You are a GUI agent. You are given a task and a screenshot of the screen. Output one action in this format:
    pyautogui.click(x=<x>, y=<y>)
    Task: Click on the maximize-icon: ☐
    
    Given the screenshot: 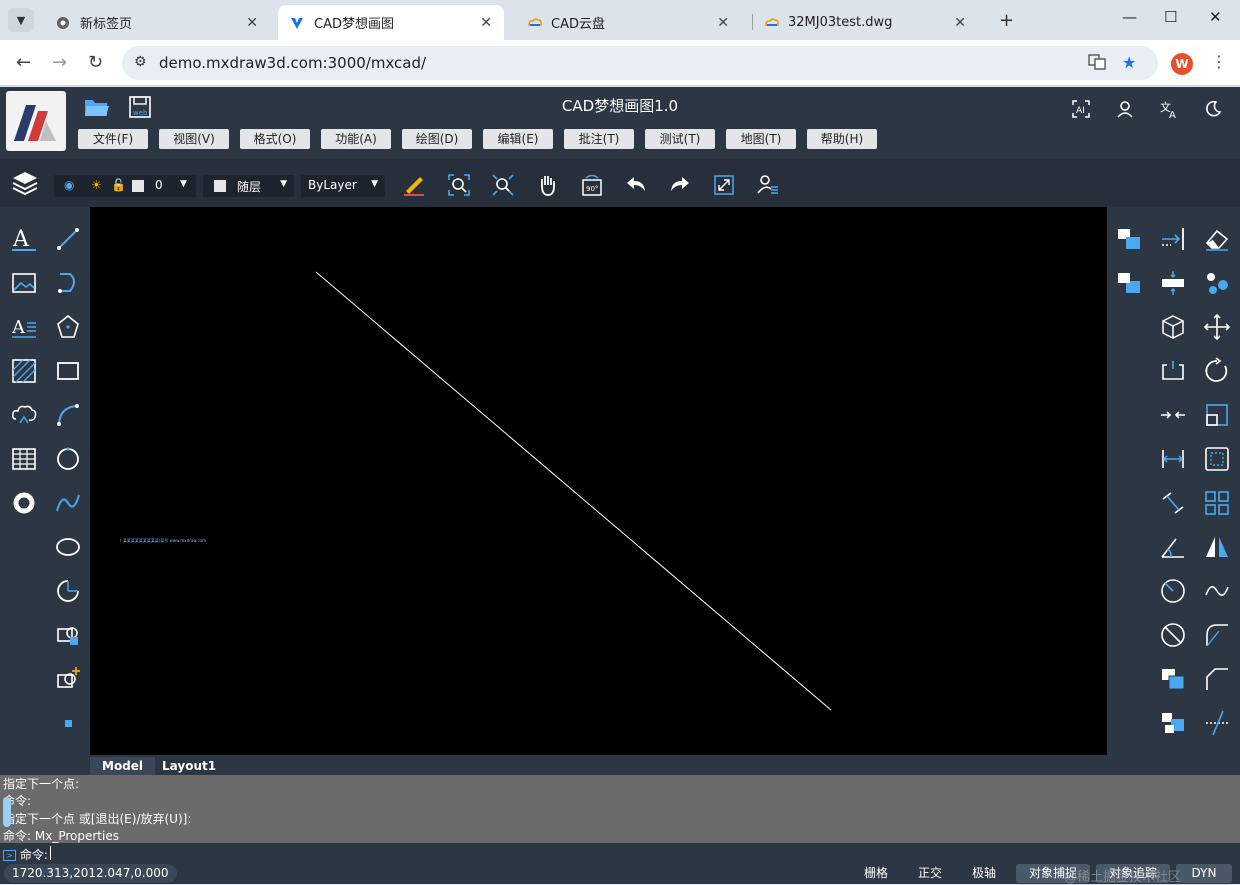 What is the action you would take?
    pyautogui.click(x=1170, y=17)
    